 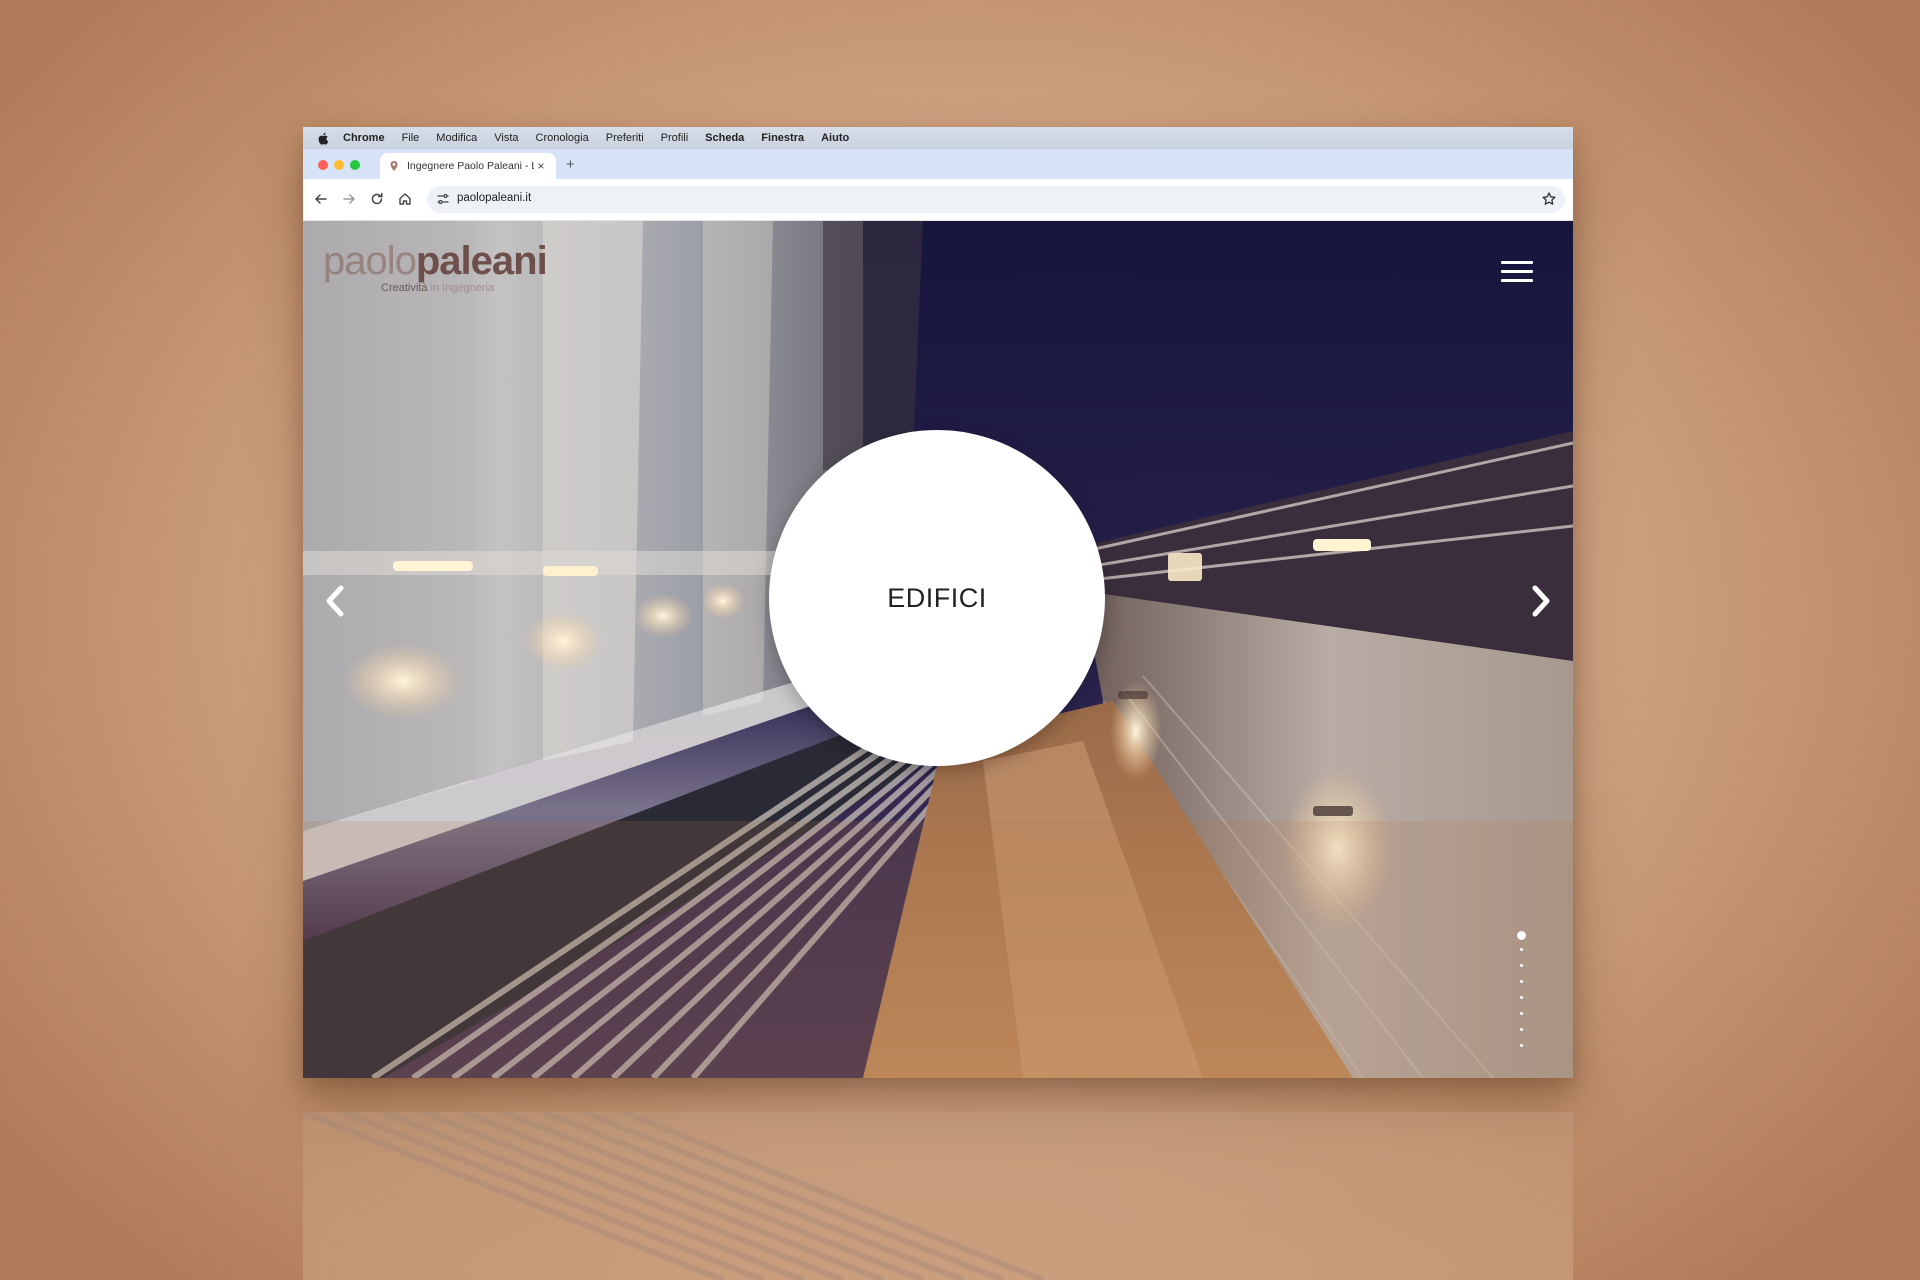 I want to click on close-window-button, so click(x=323, y=165).